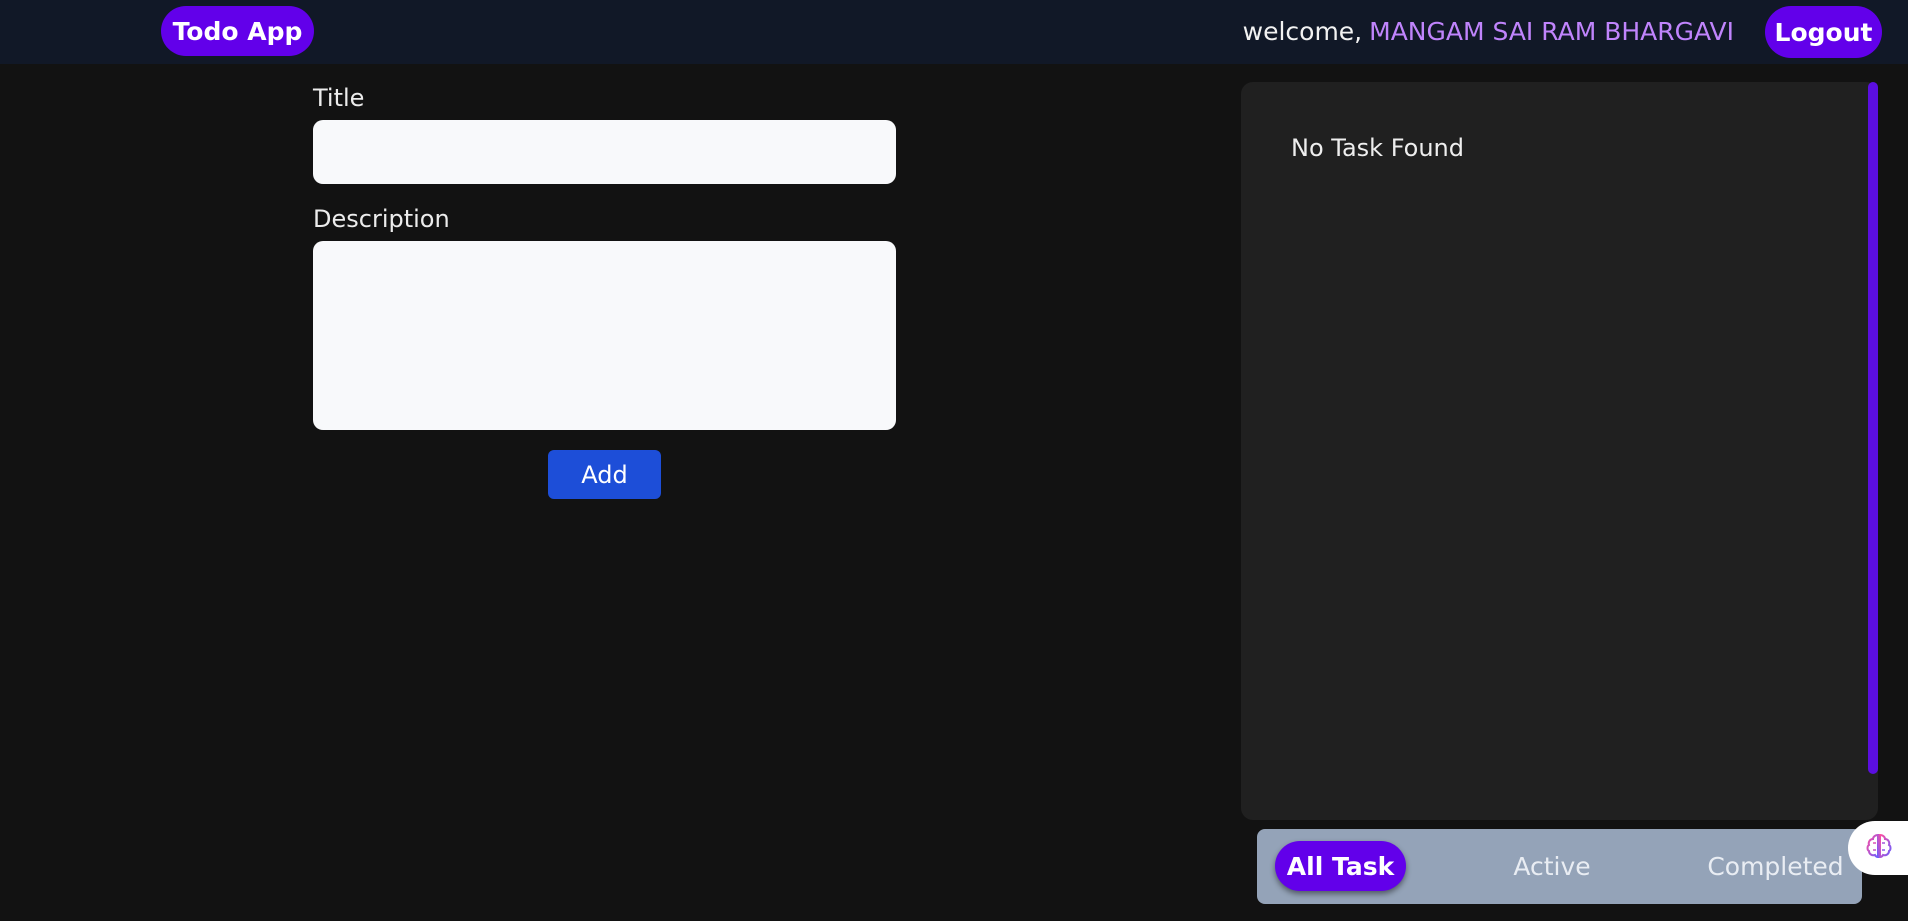  I want to click on welcome-text: welcome, MANGAM SAI RAM BHARGAVI, so click(1488, 31).